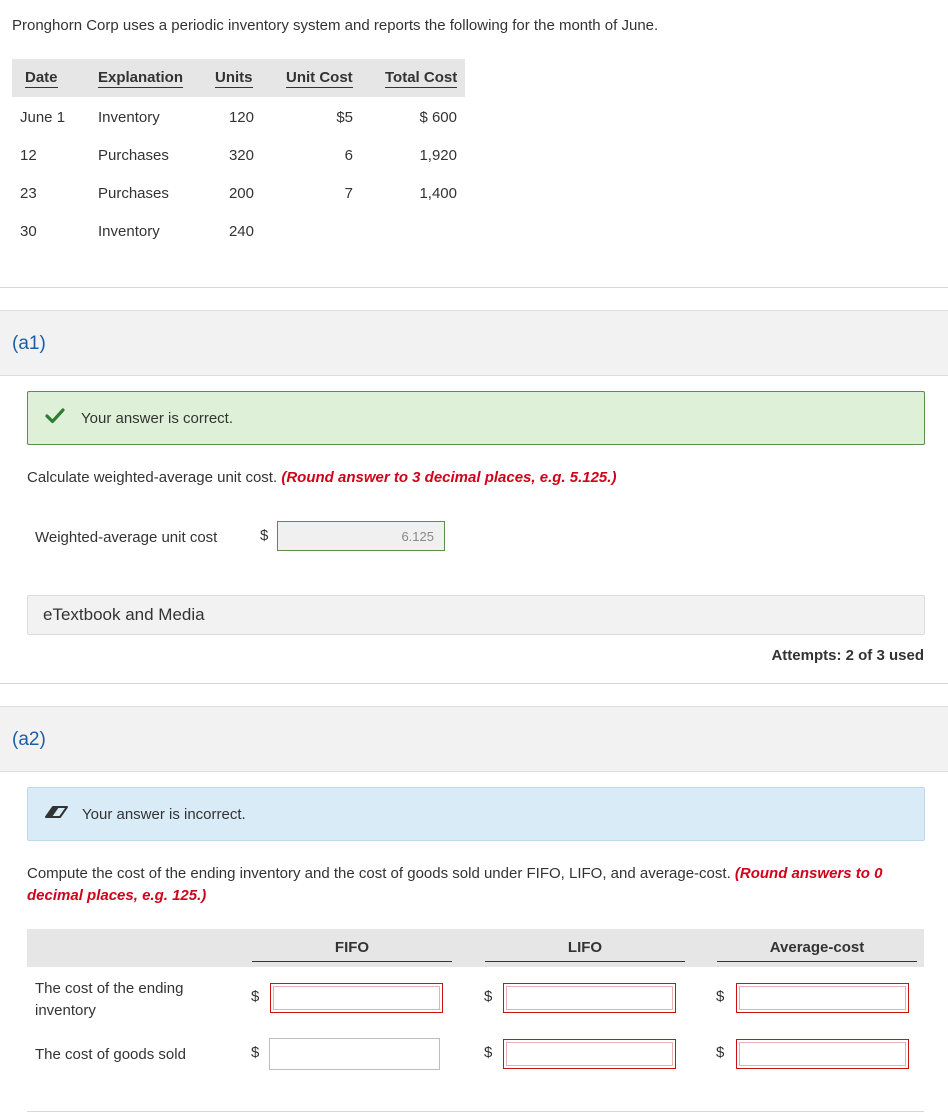 This screenshot has width=948, height=1113. What do you see at coordinates (124, 615) in the screenshot?
I see `etextbook-media-label: eTextbook and Media` at bounding box center [124, 615].